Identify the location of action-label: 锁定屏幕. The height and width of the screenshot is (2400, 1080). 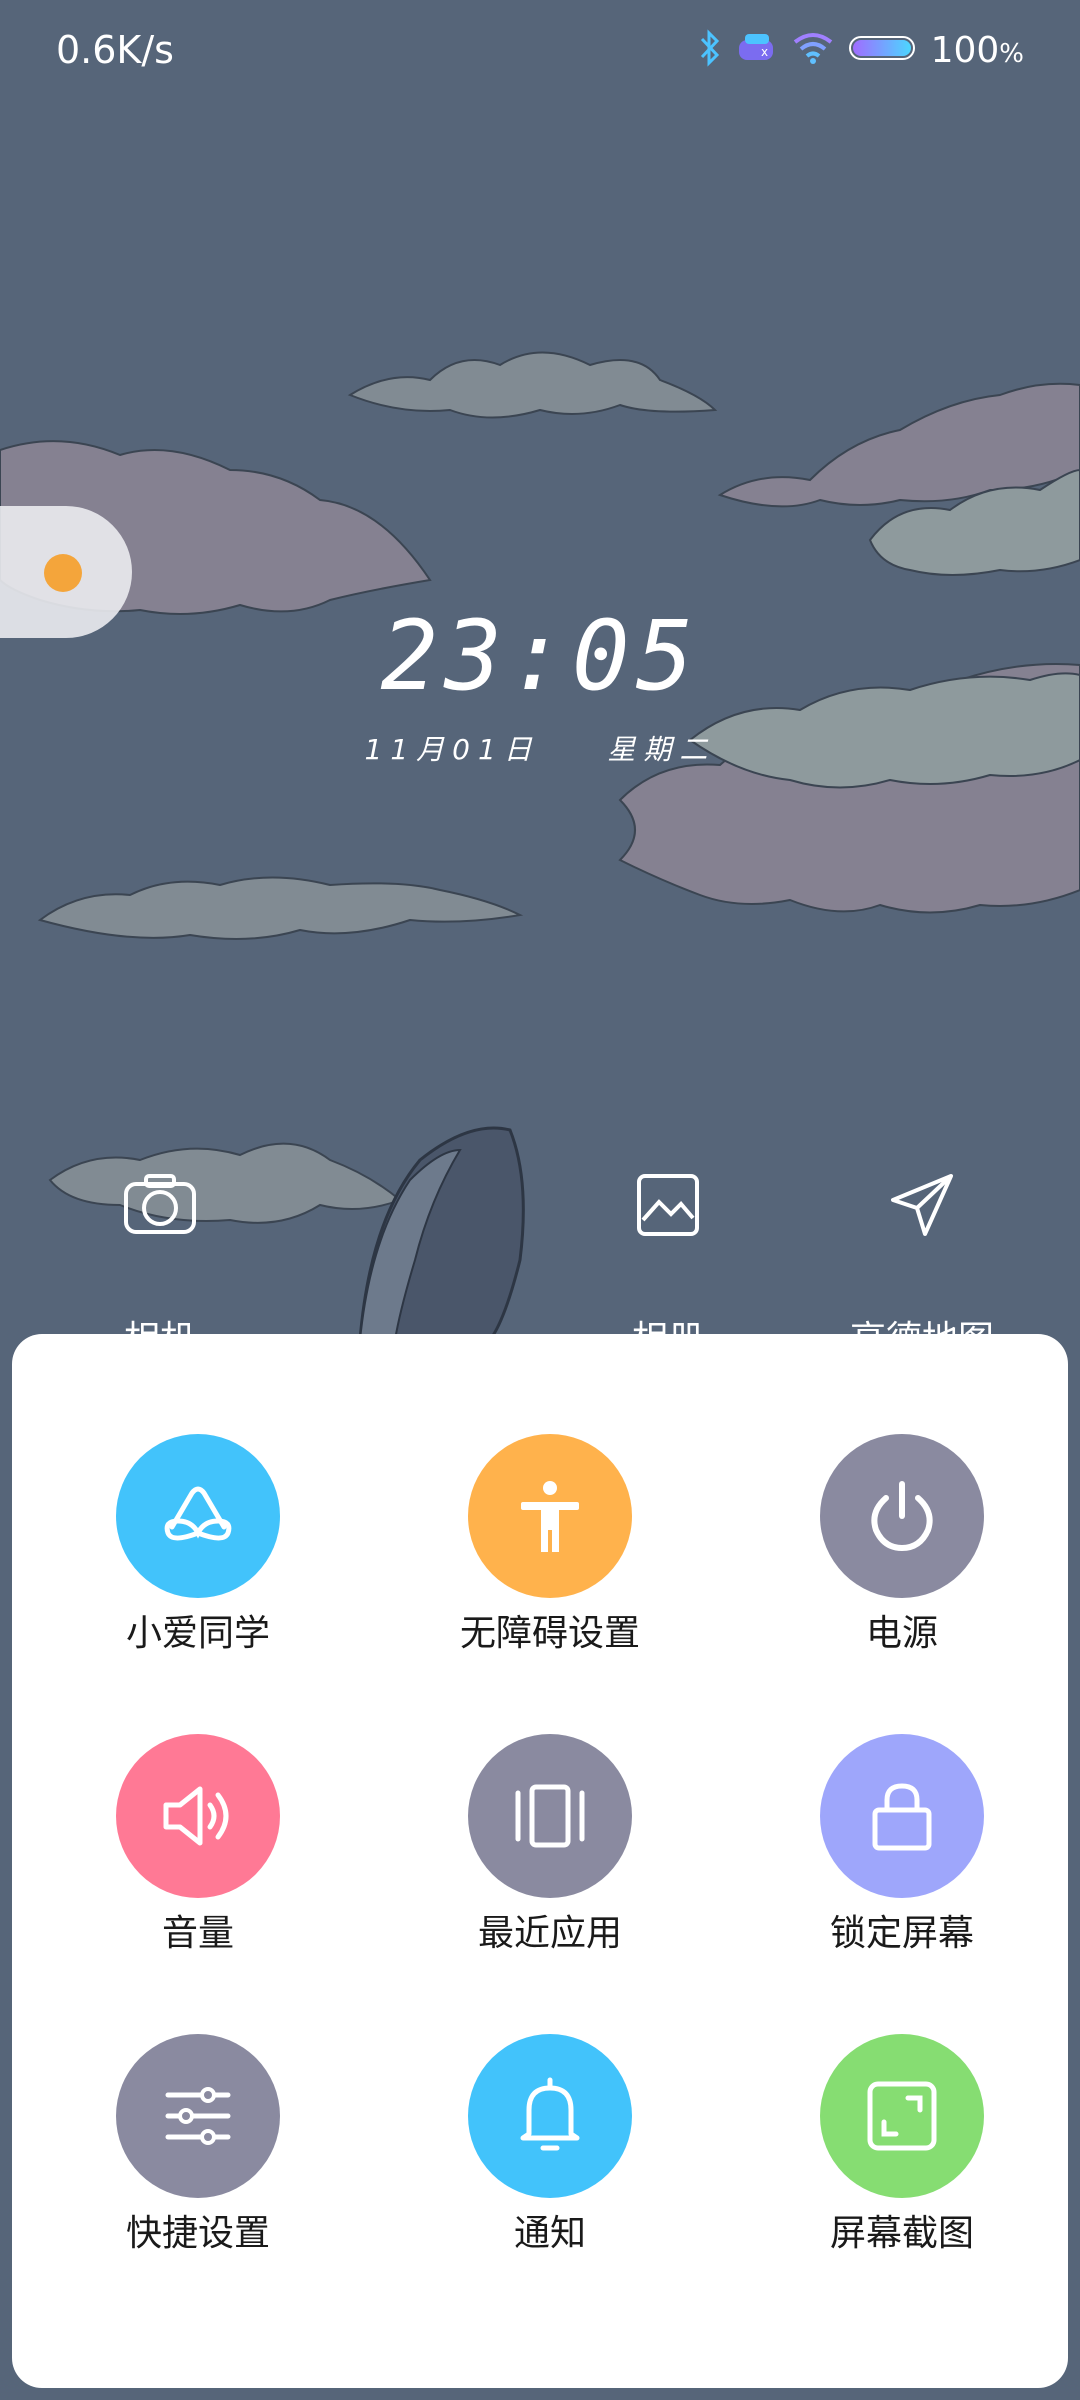
(901, 1933).